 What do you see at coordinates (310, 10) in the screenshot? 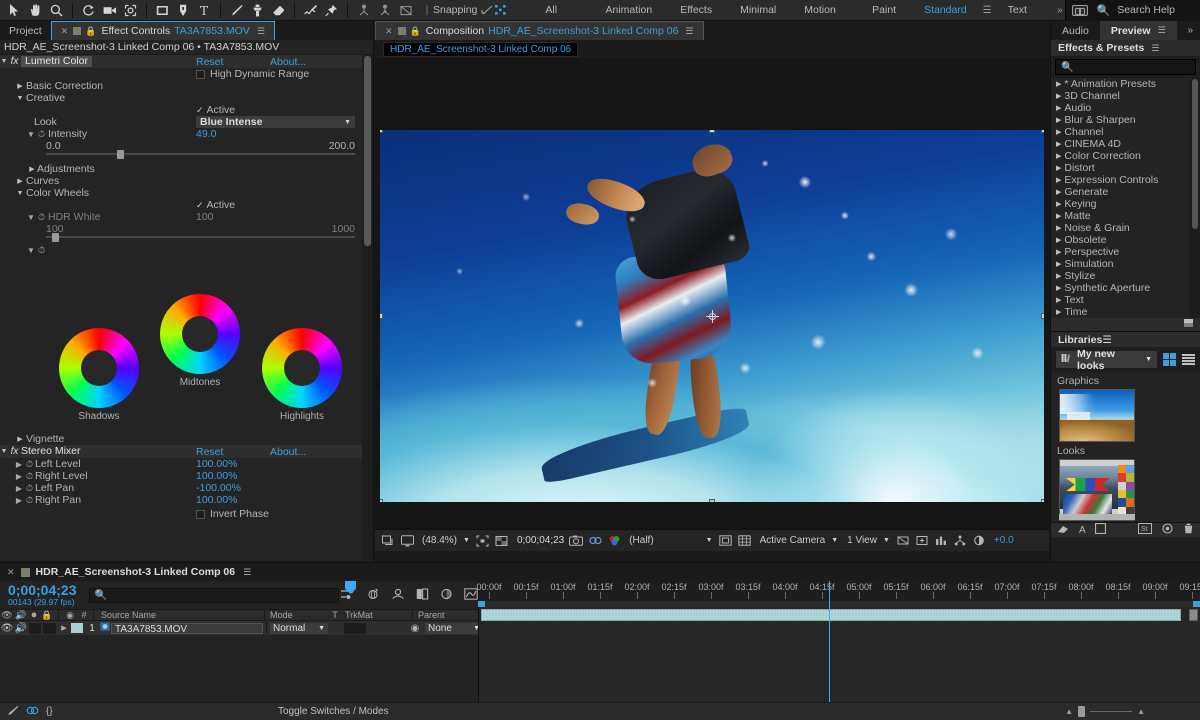
I see `roto-brush-tool-icon` at bounding box center [310, 10].